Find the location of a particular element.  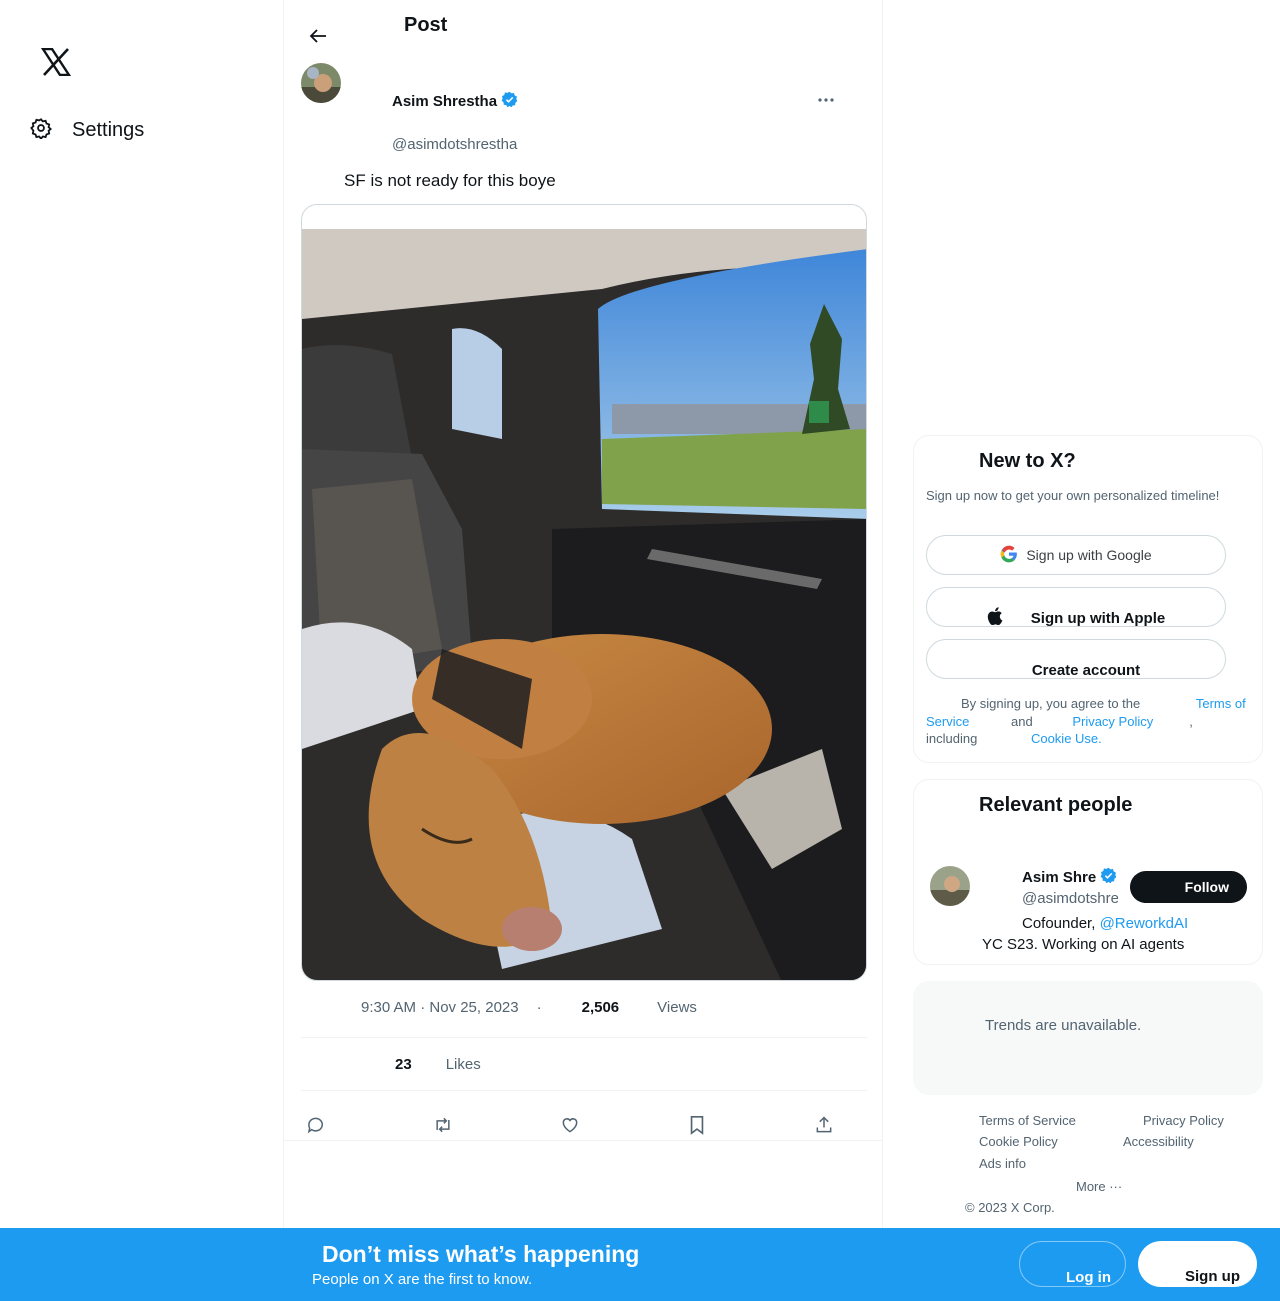

settings-label: Settings is located at coordinates (108, 129).